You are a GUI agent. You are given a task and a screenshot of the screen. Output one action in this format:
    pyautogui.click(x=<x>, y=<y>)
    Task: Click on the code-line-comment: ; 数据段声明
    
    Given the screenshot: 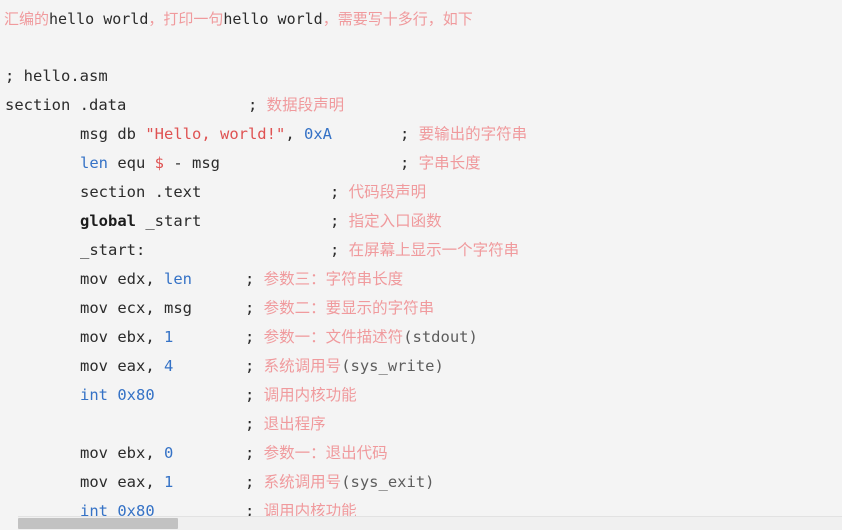 What is the action you would take?
    pyautogui.click(x=296, y=105)
    